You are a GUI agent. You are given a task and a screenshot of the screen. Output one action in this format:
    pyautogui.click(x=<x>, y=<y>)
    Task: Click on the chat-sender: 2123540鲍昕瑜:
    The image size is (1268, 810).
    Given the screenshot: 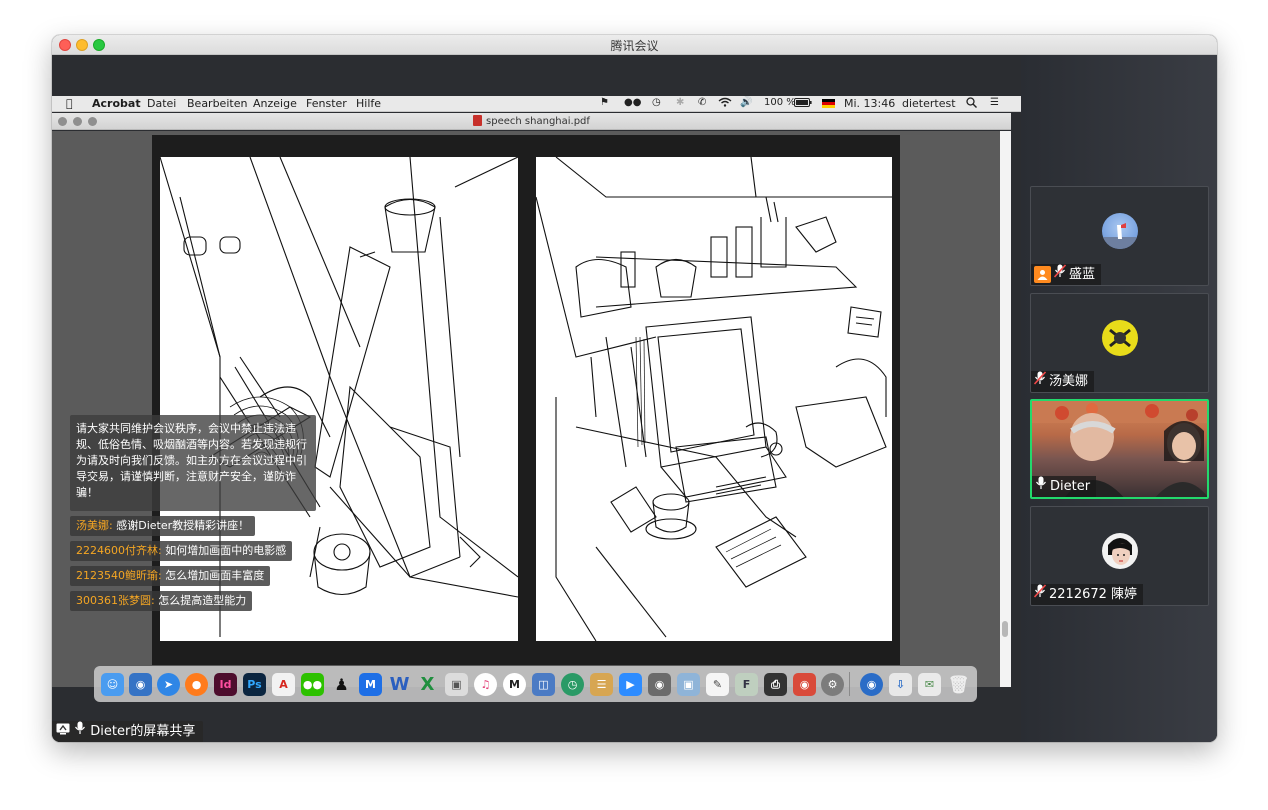 What is the action you would take?
    pyautogui.click(x=119, y=575)
    